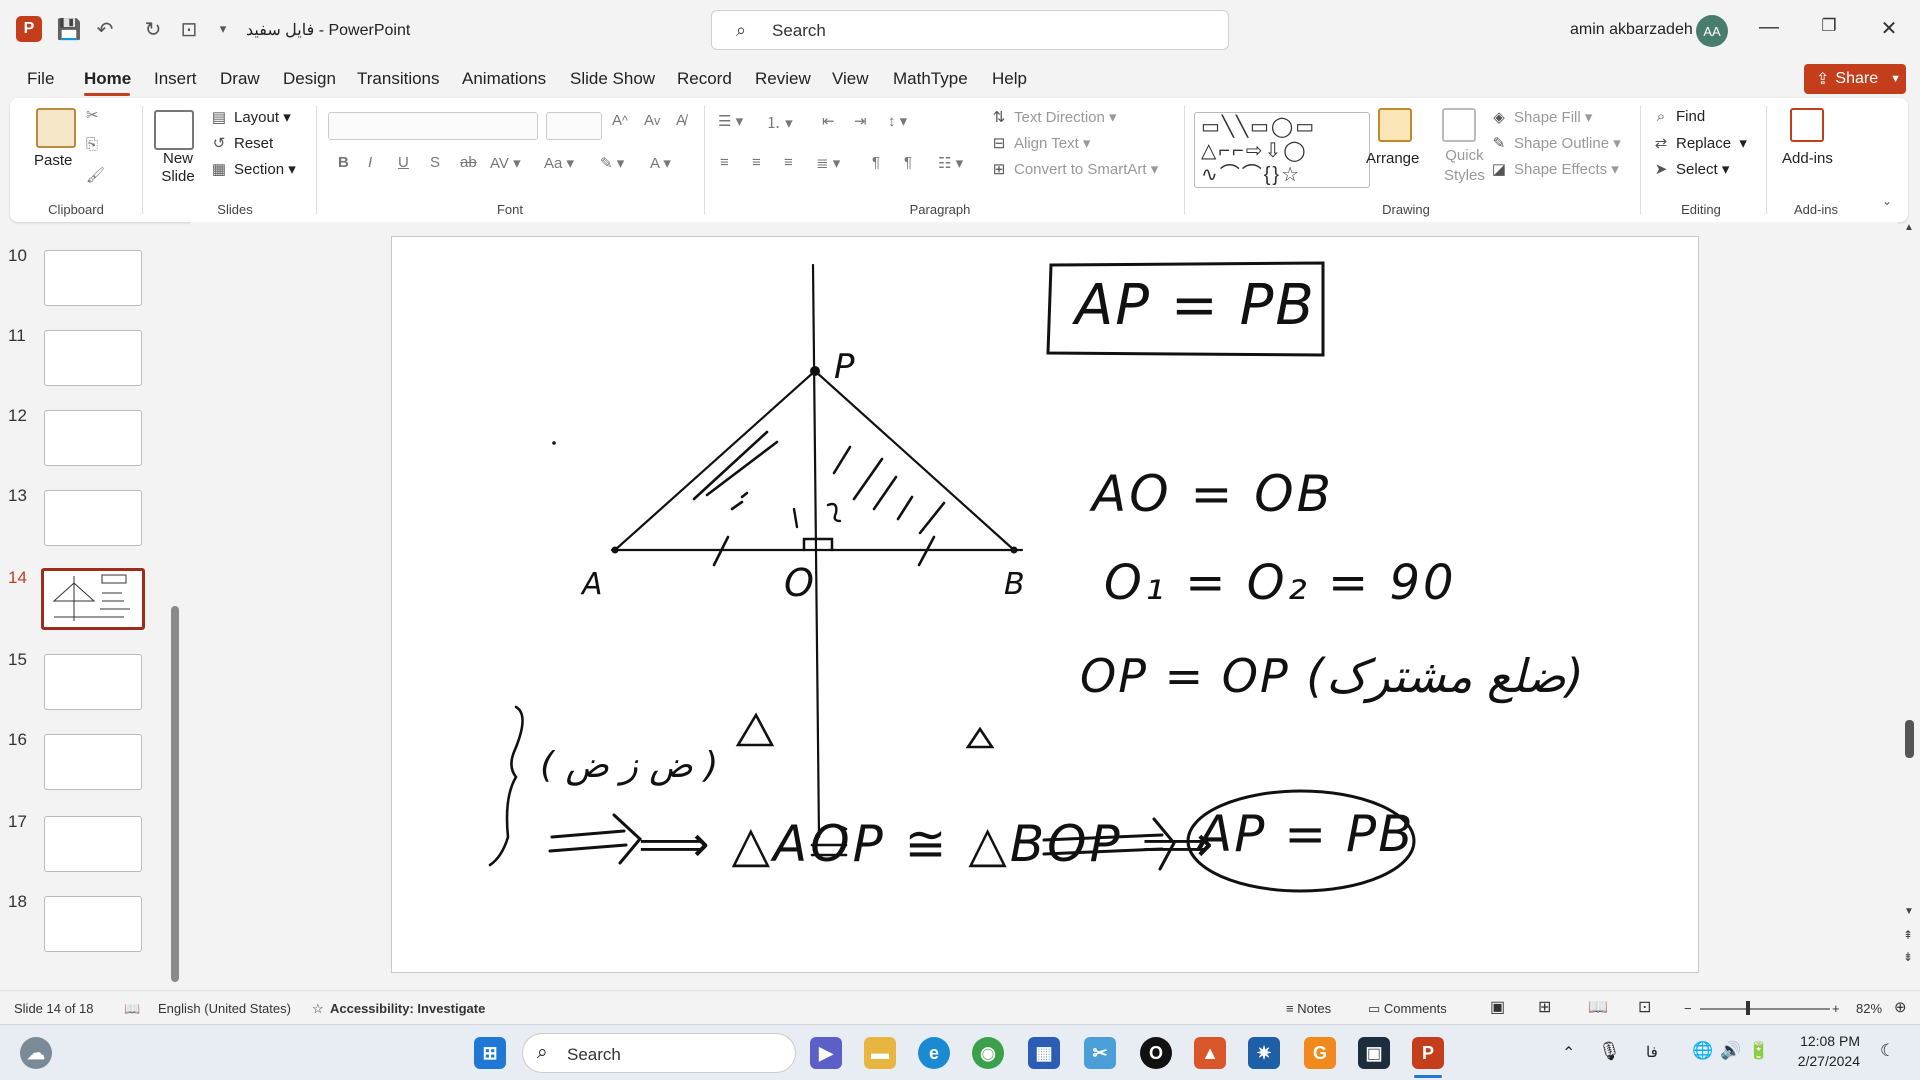 This screenshot has height=1080, width=1920. Describe the element at coordinates (1730, 1051) in the screenshot. I see `volume-icon: 🔊` at that location.